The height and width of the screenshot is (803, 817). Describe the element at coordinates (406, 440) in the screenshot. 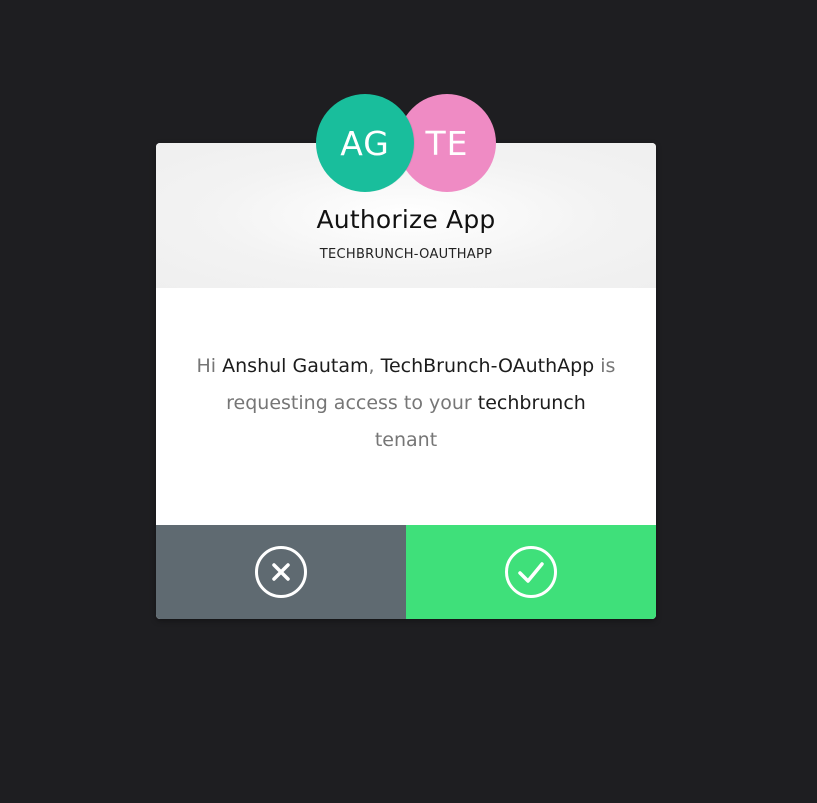

I see `tenant-suffix: tenant` at that location.